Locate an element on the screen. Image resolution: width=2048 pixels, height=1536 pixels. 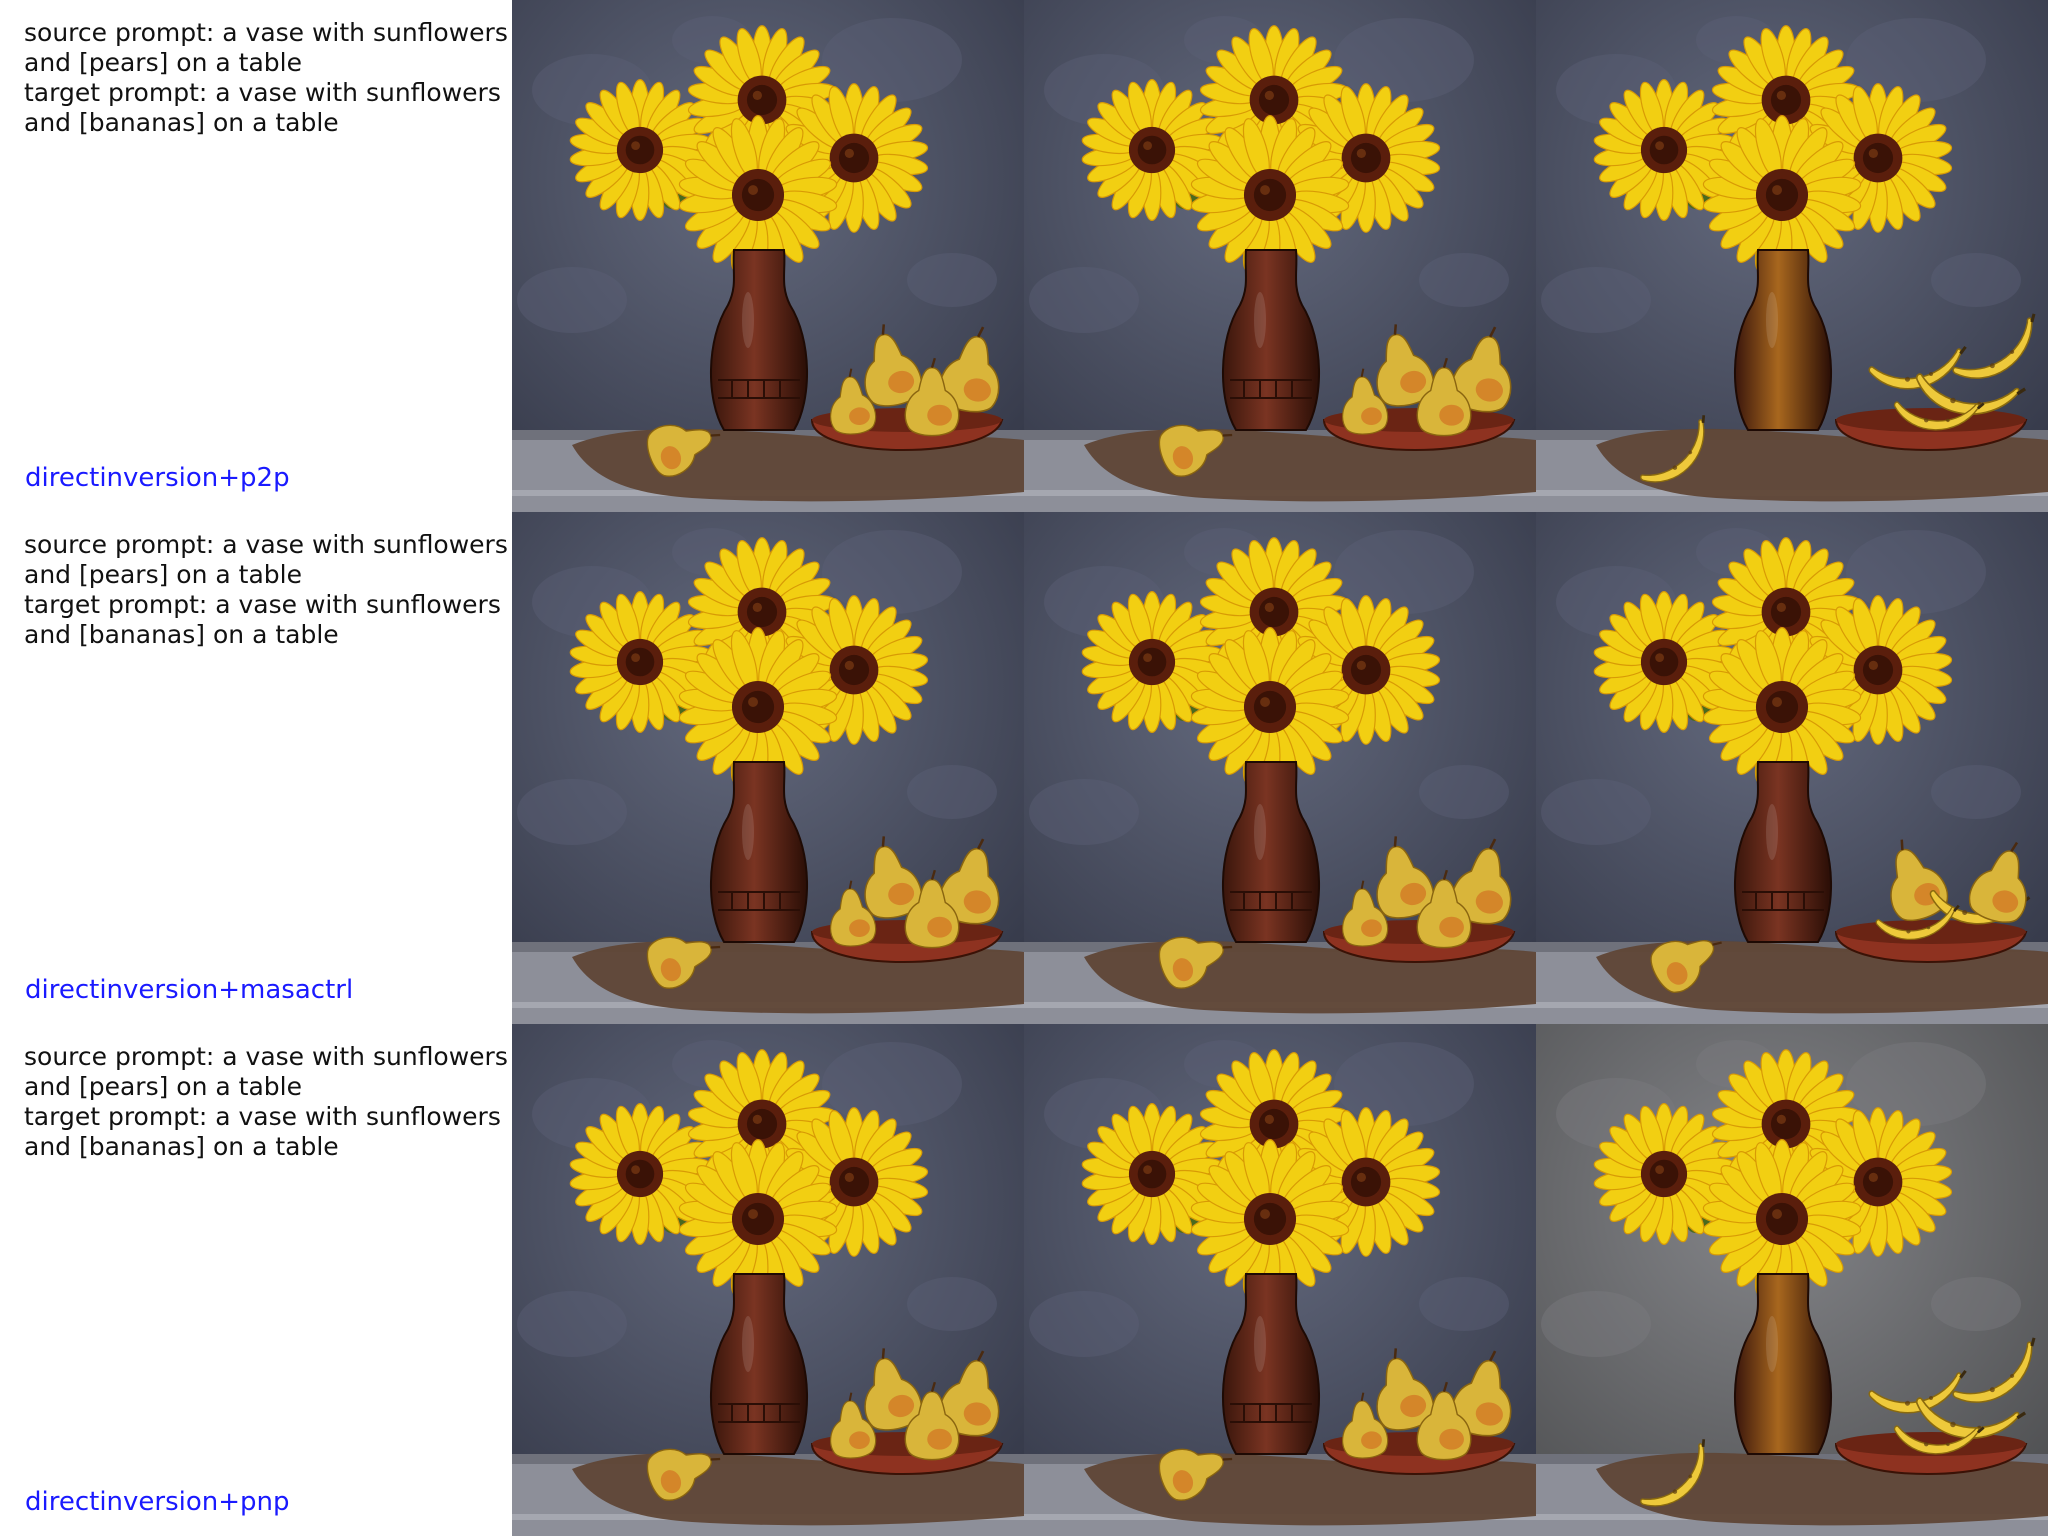
method-name: directinversion+masactrl is located at coordinates (189, 990).